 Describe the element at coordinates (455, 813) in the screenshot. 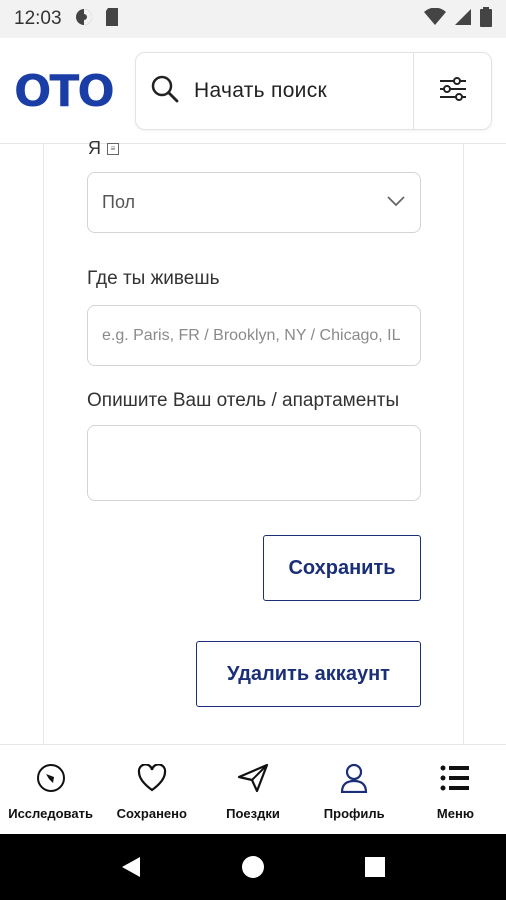

I see `nav-label-menu: Меню` at that location.